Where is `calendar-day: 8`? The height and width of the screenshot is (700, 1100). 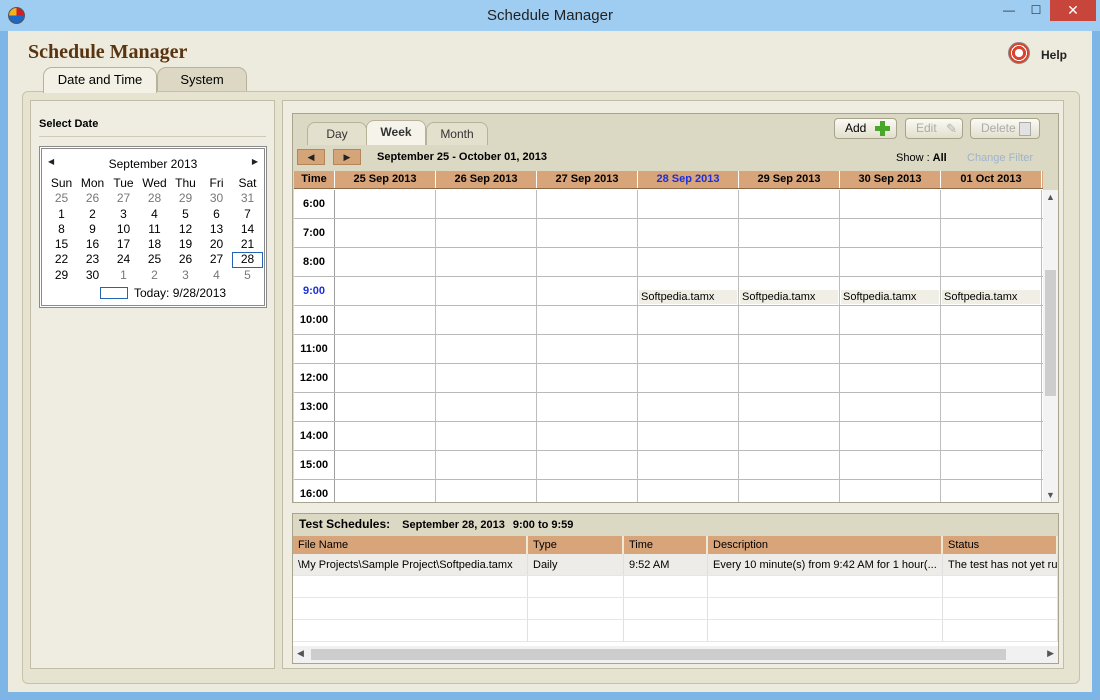 calendar-day: 8 is located at coordinates (61, 229).